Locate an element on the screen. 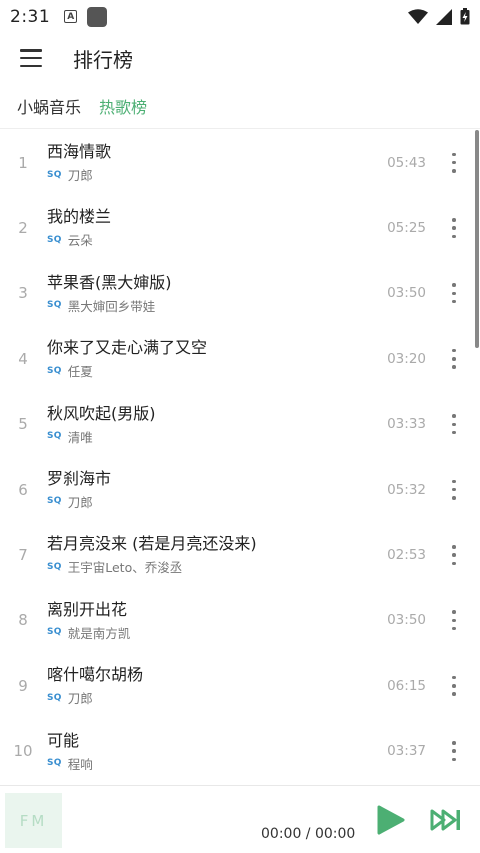 This screenshot has width=480, height=853. song-row: 9 喀什噶尔胡杨 SQ 刀郎 06:15 is located at coordinates (240, 685).